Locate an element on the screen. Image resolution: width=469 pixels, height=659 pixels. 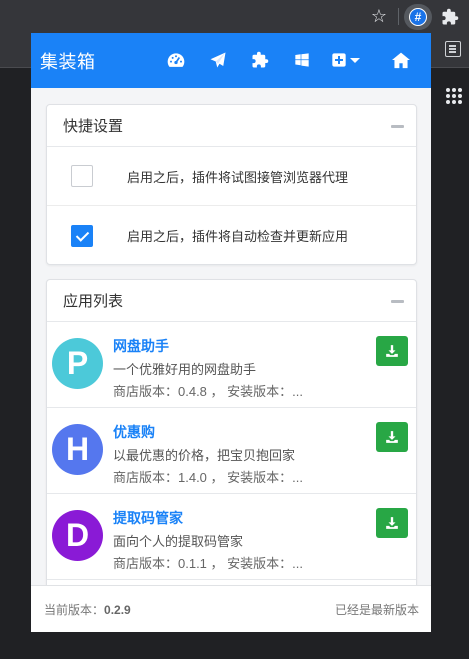
page-tab-strip-right is located at coordinates (450, 50).